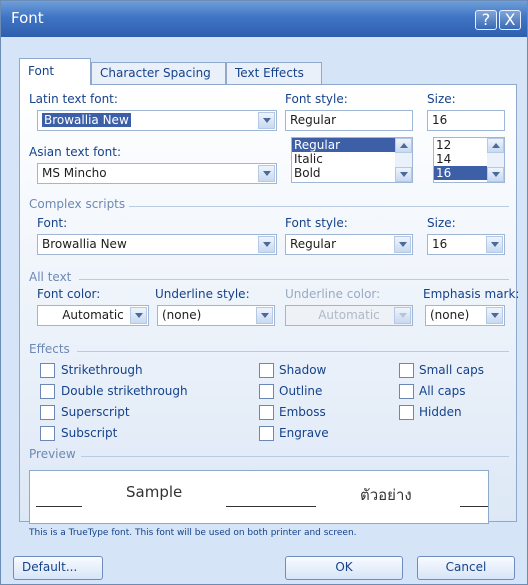 The image size is (528, 585). Describe the element at coordinates (349, 244) in the screenshot. I see `complex-style-select: Regular` at that location.